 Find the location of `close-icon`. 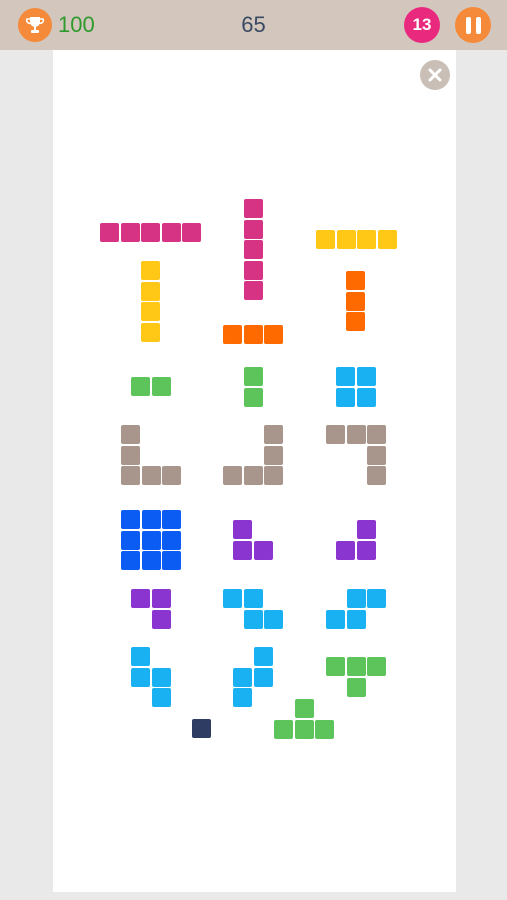

close-icon is located at coordinates (435, 75).